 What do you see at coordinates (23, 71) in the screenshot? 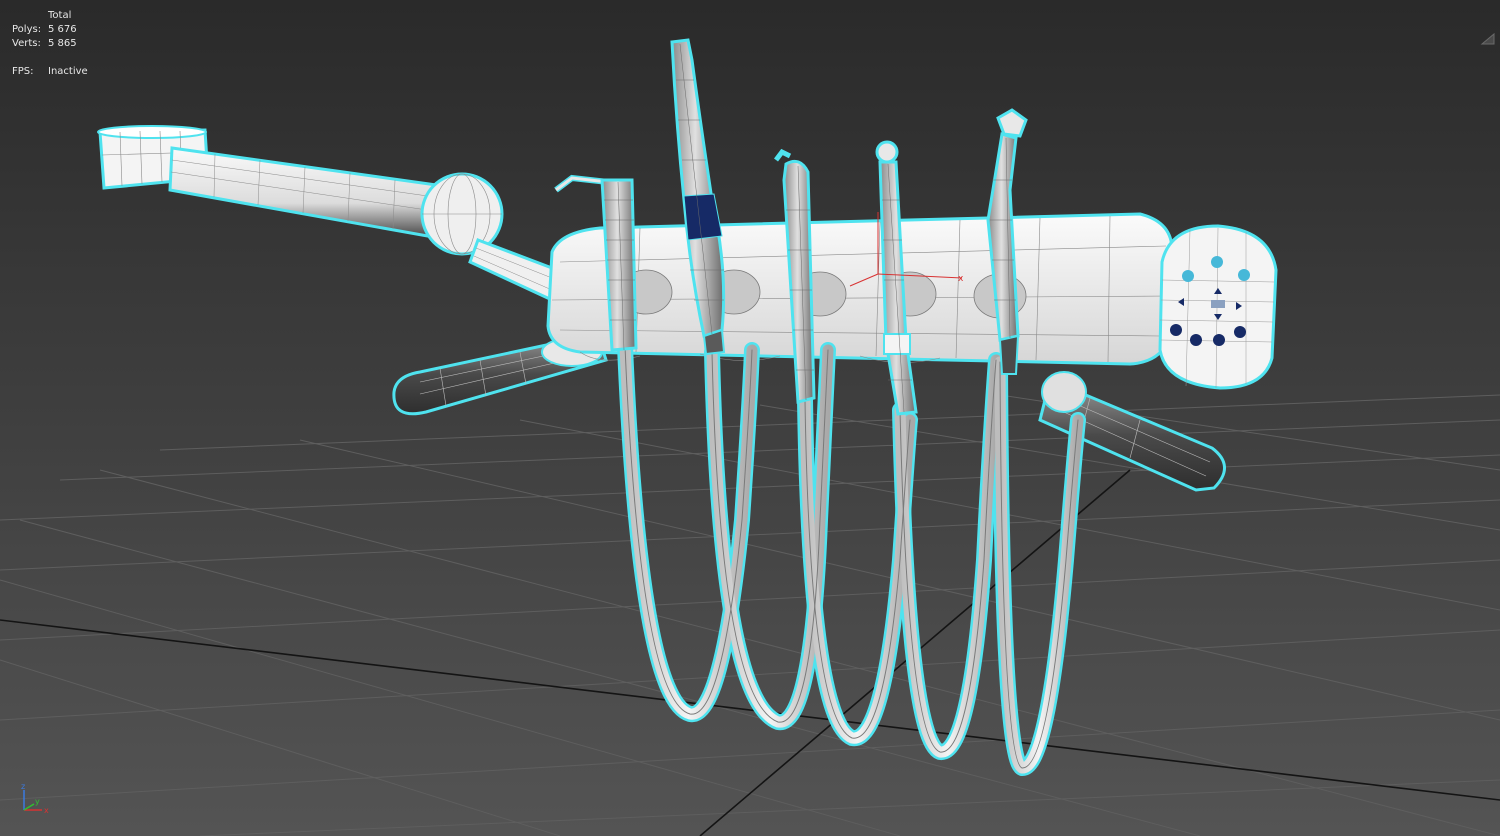
I see `fps-label: FPS:` at bounding box center [23, 71].